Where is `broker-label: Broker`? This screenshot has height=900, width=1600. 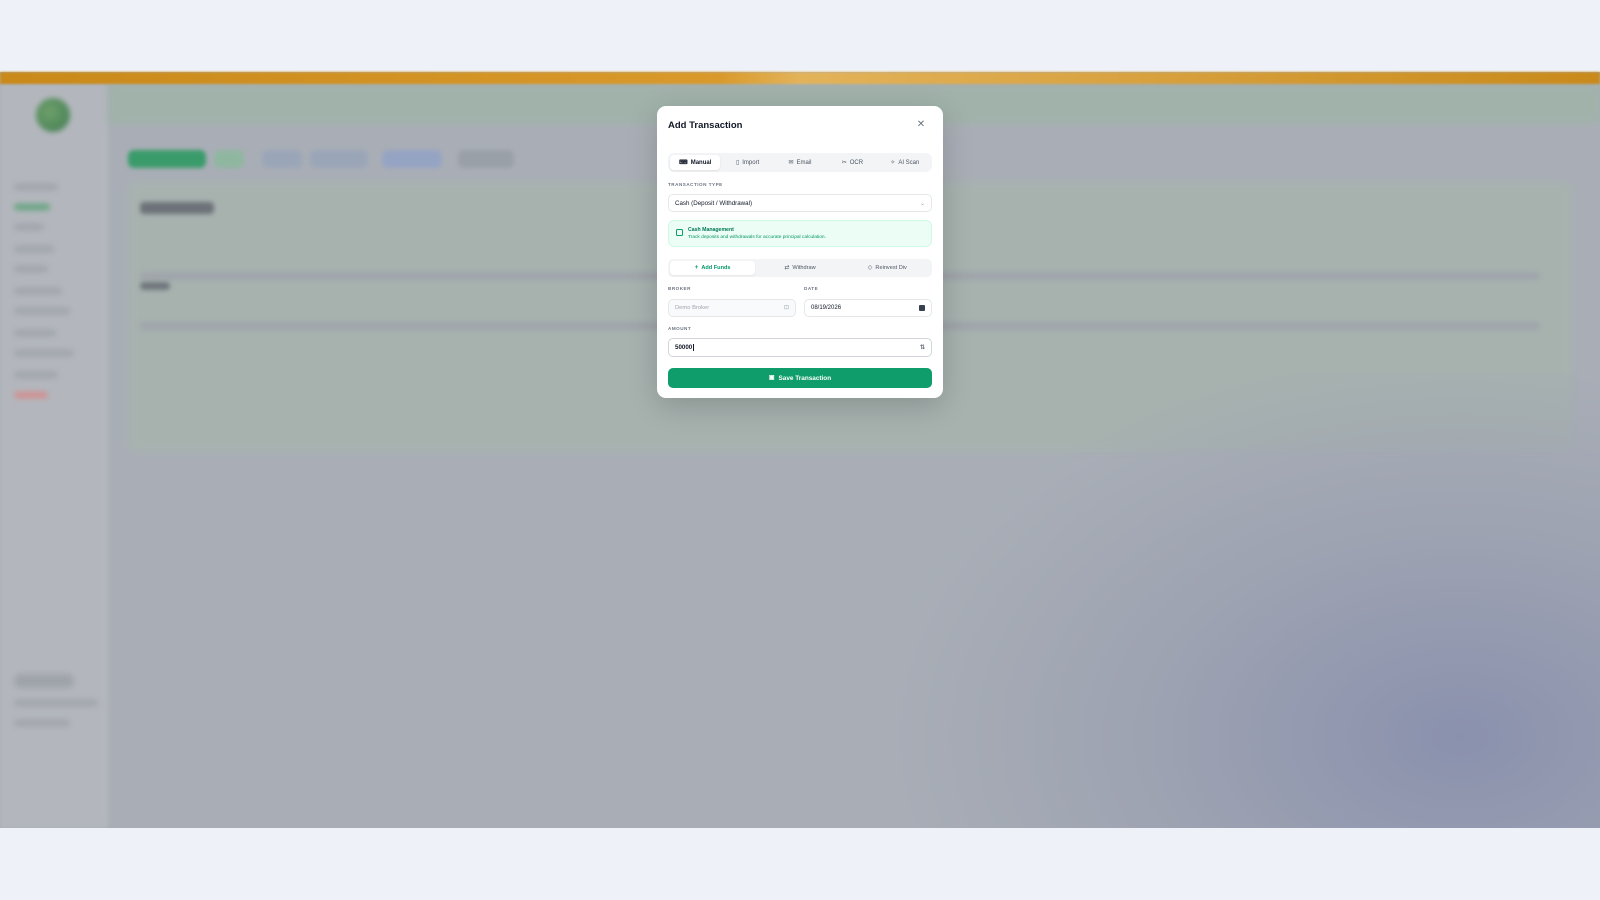
broker-label: Broker is located at coordinates (679, 288).